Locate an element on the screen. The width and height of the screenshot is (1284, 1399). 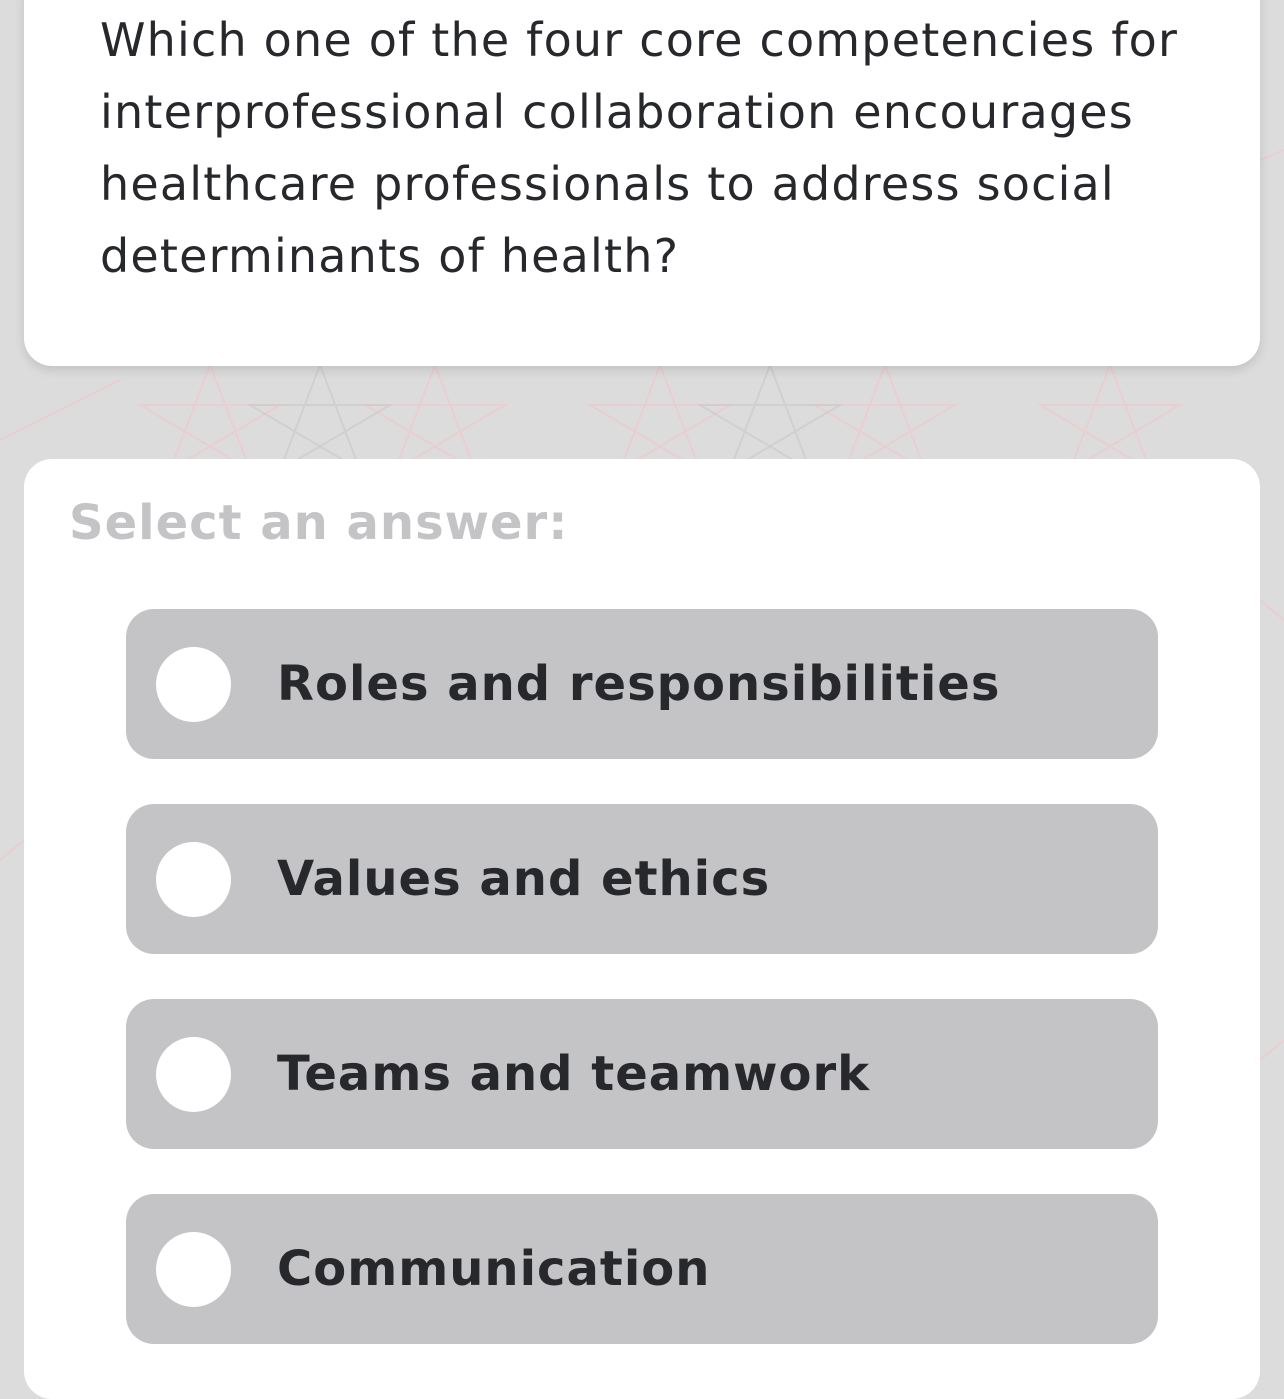
answer-option-teams: Teams and teamwork is located at coordinates (642, 1074).